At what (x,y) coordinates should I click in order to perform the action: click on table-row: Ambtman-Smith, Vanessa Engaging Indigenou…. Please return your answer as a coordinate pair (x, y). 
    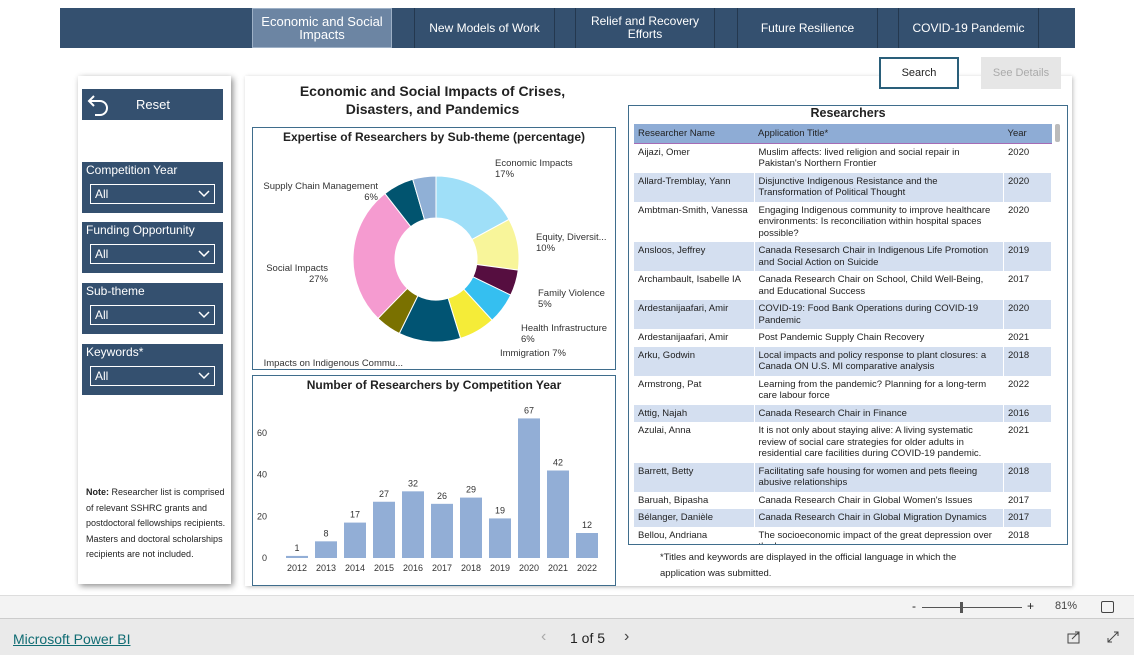
    Looking at the image, I should click on (843, 221).